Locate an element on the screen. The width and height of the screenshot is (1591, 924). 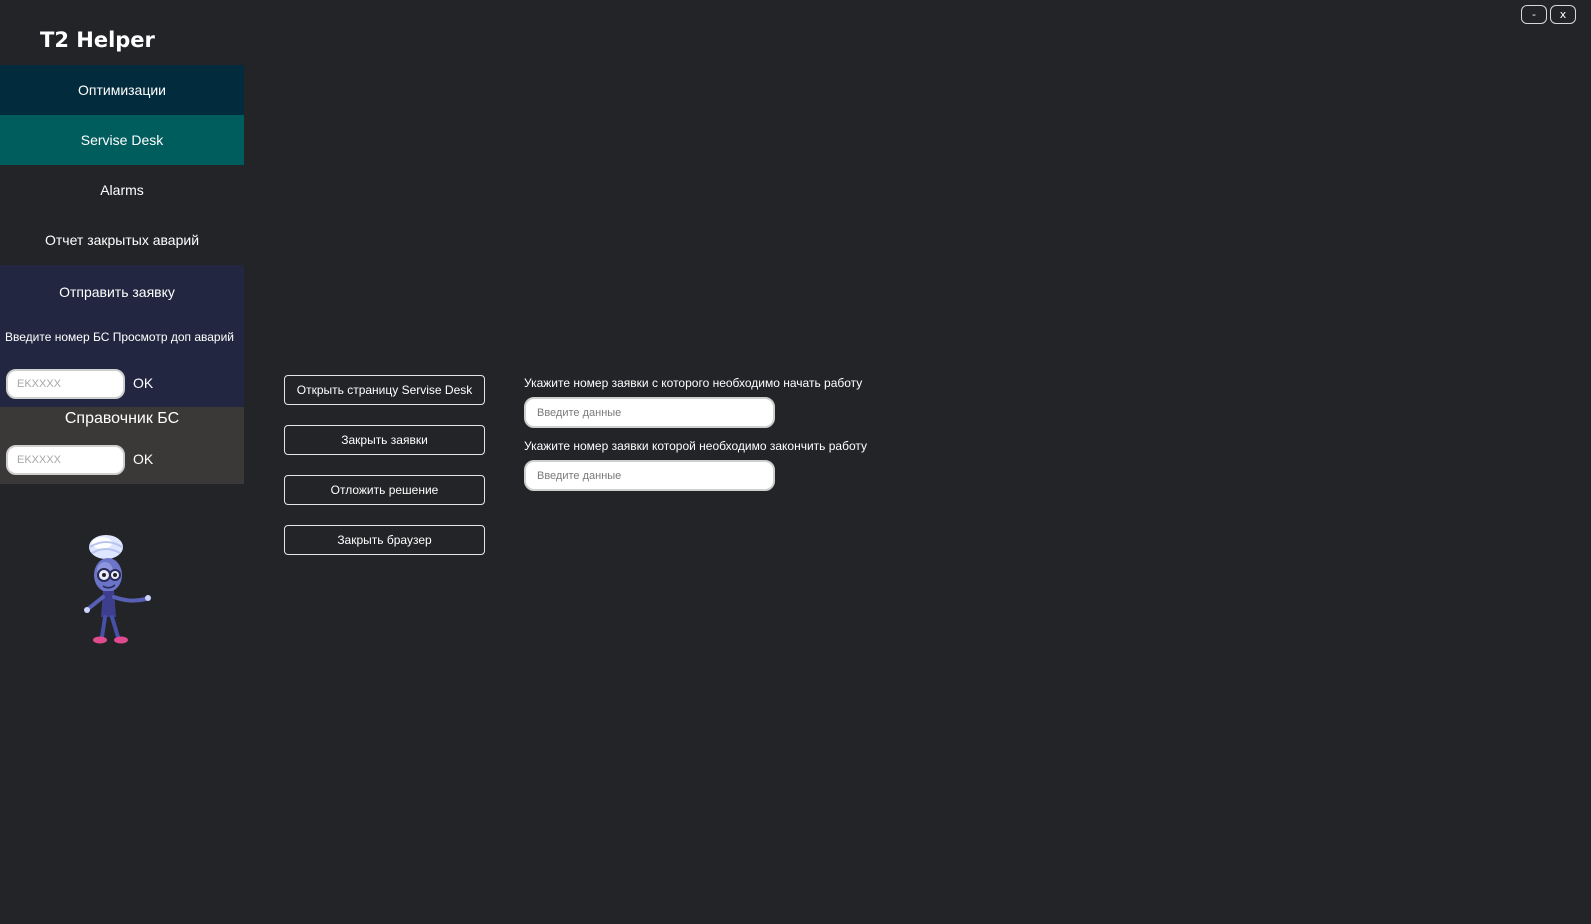
close-browser-button: Закрыть браузер is located at coordinates (384, 540).